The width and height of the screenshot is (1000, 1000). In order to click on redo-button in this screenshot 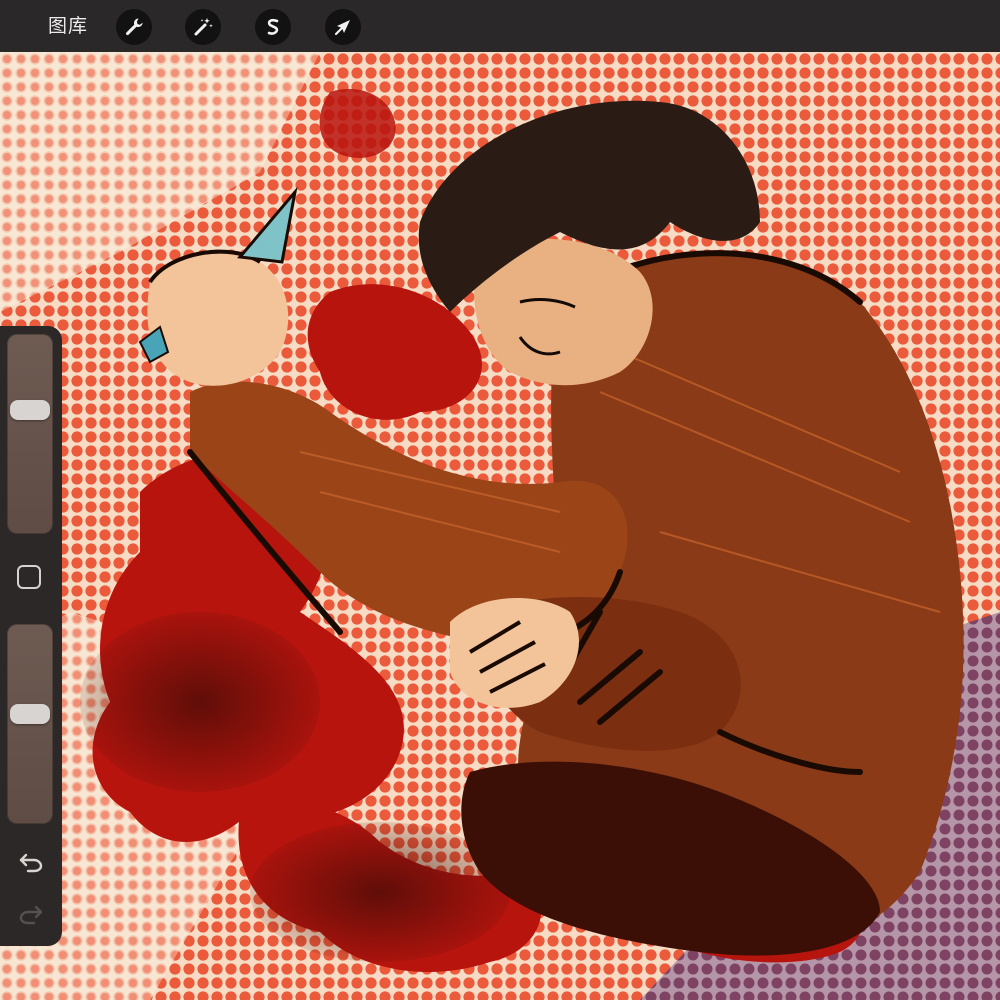, I will do `click(31, 916)`.